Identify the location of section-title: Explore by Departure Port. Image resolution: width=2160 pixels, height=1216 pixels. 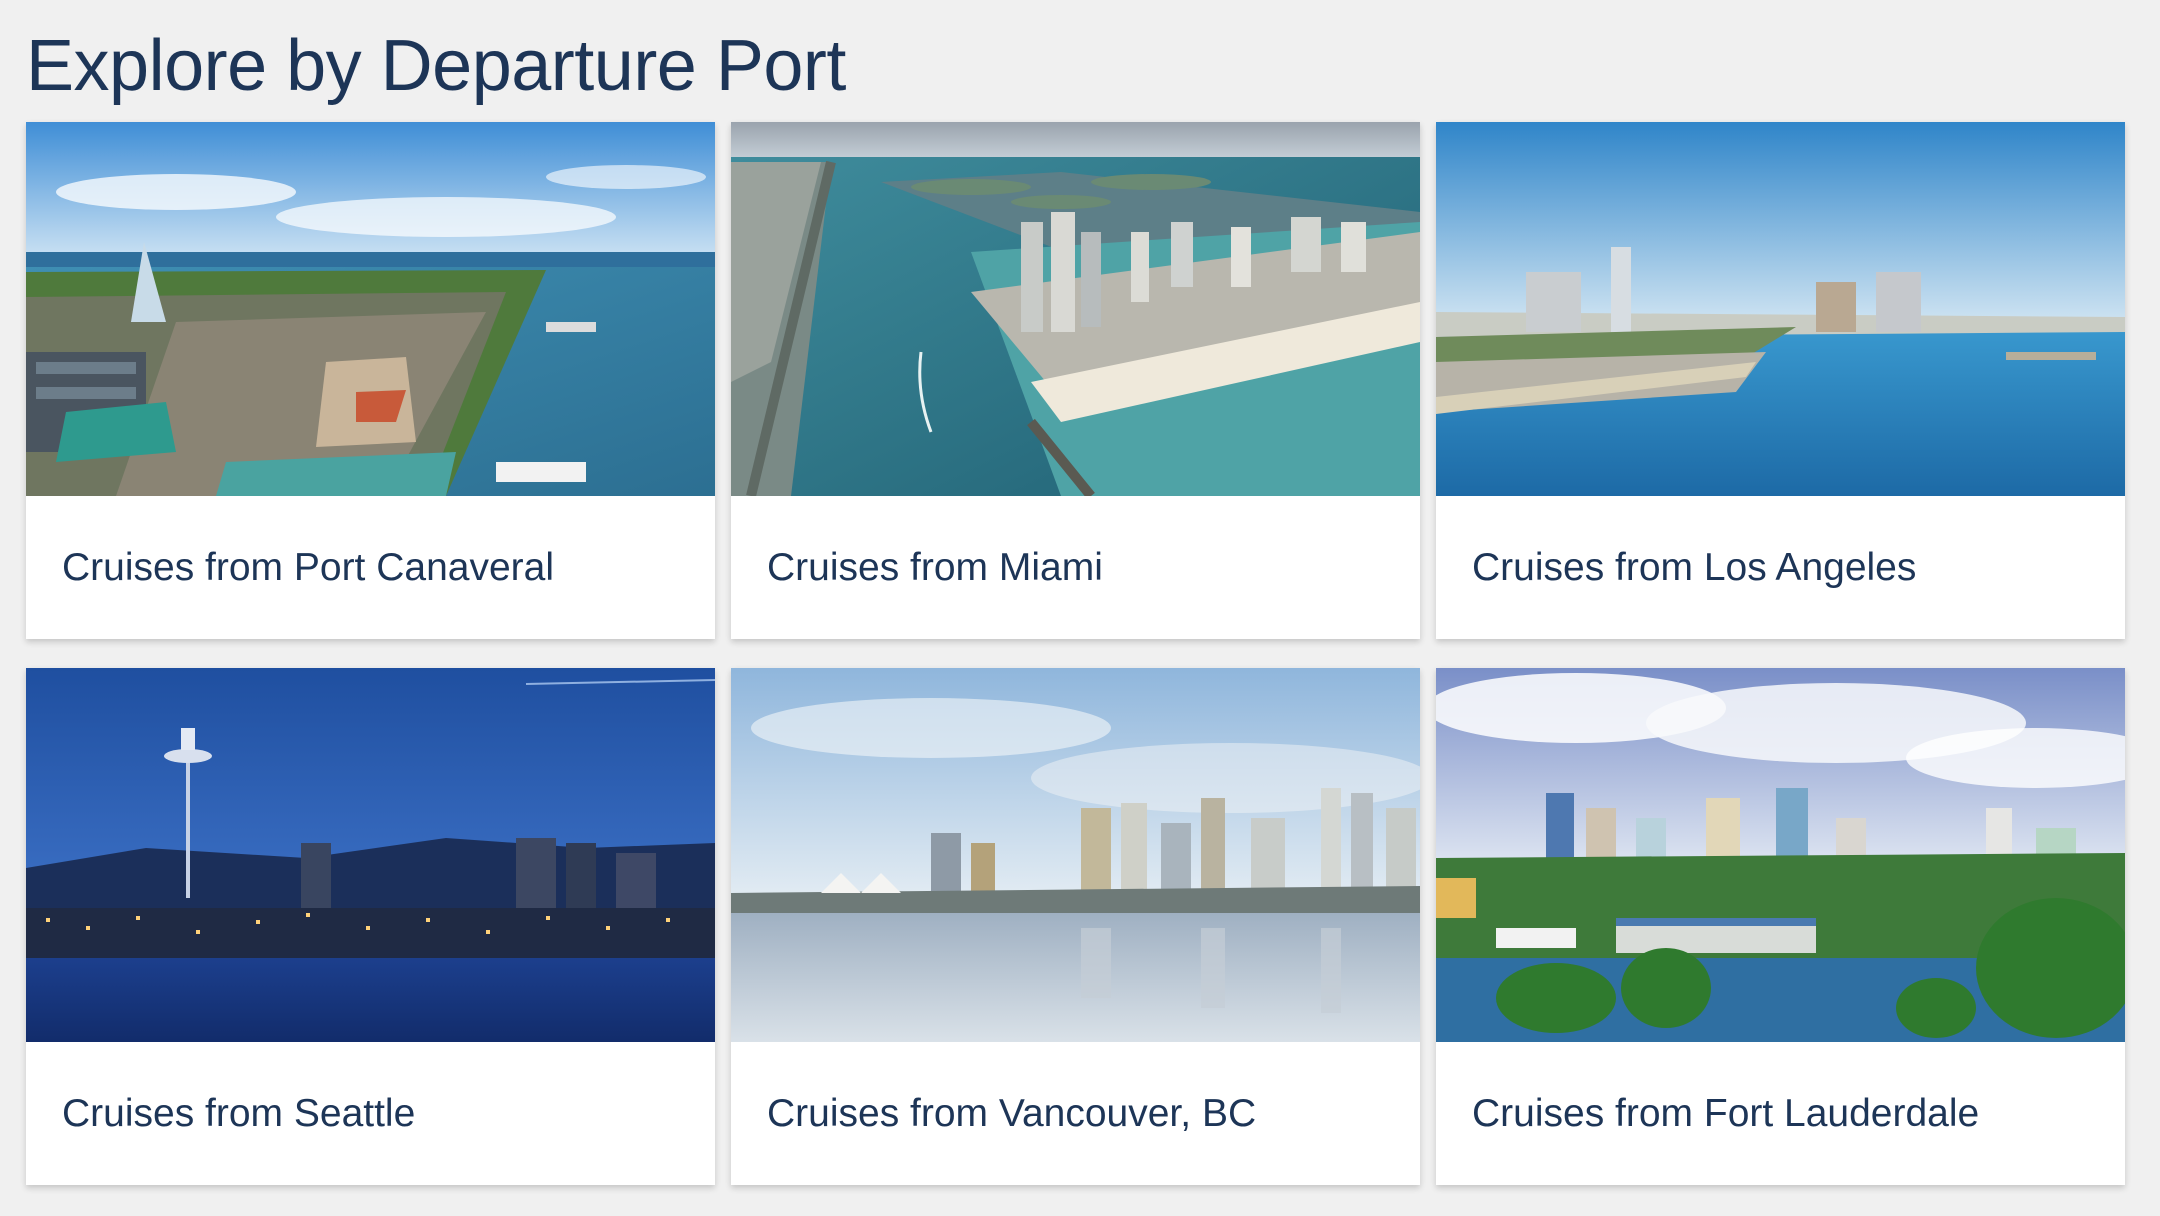
(436, 66).